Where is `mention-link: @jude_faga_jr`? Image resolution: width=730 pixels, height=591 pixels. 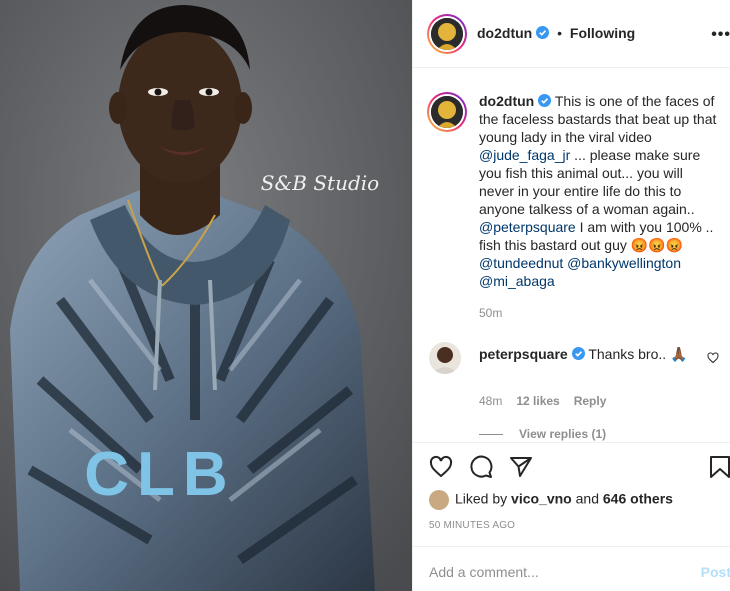 mention-link: @jude_faga_jr is located at coordinates (524, 155).